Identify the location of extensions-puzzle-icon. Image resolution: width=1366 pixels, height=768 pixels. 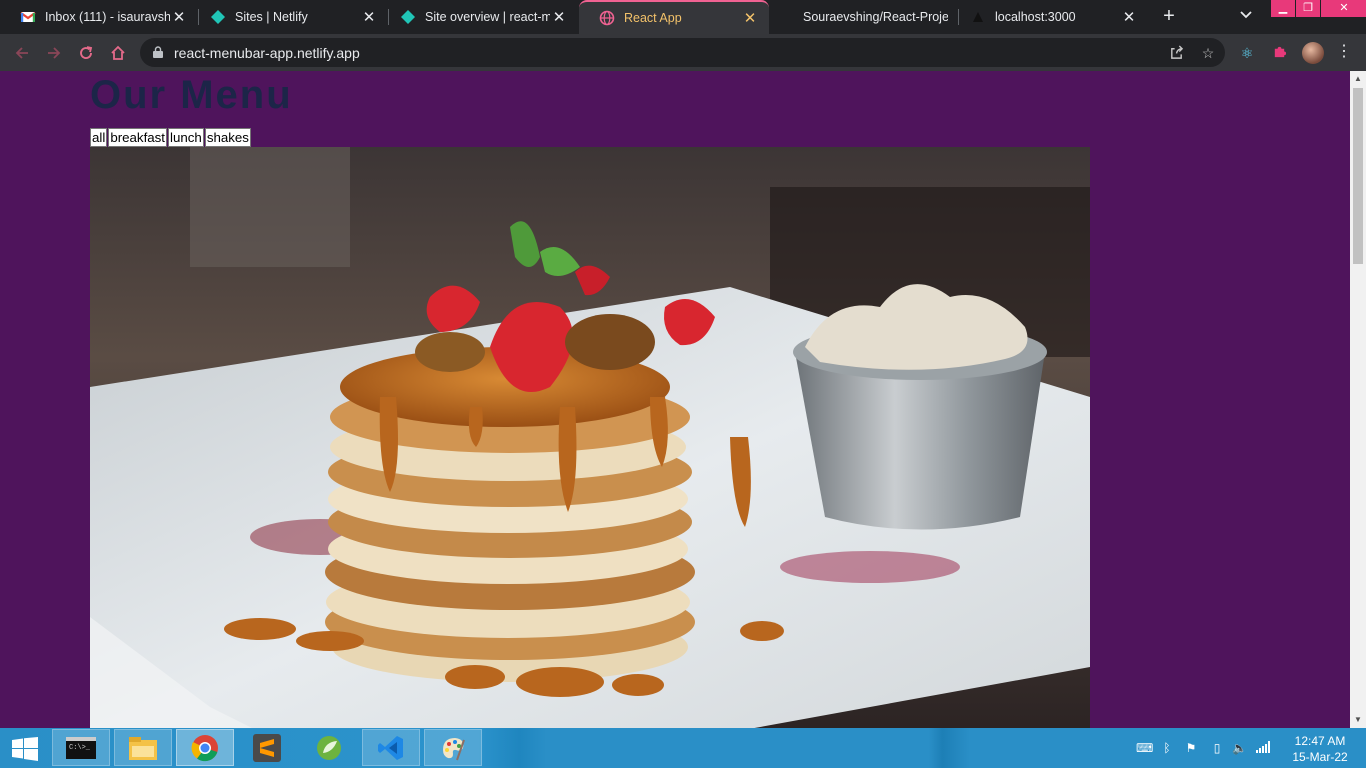
(1279, 53).